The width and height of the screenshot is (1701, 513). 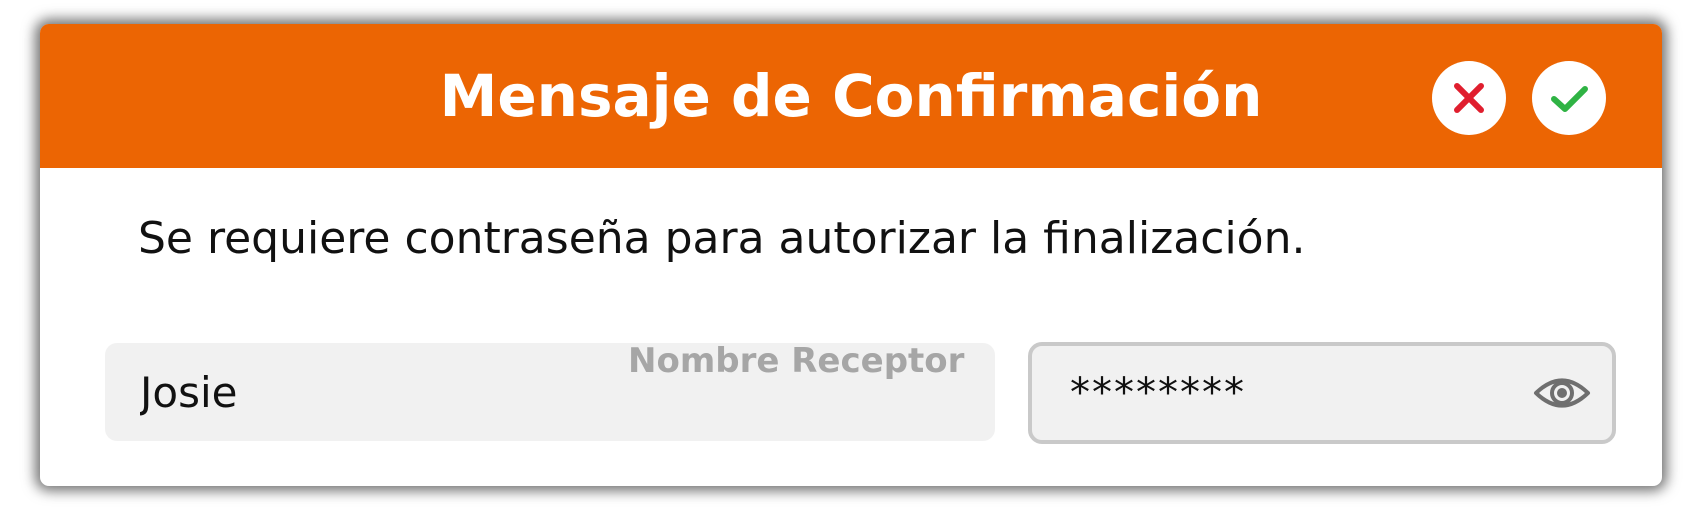 I want to click on show-password-button, so click(x=1562, y=393).